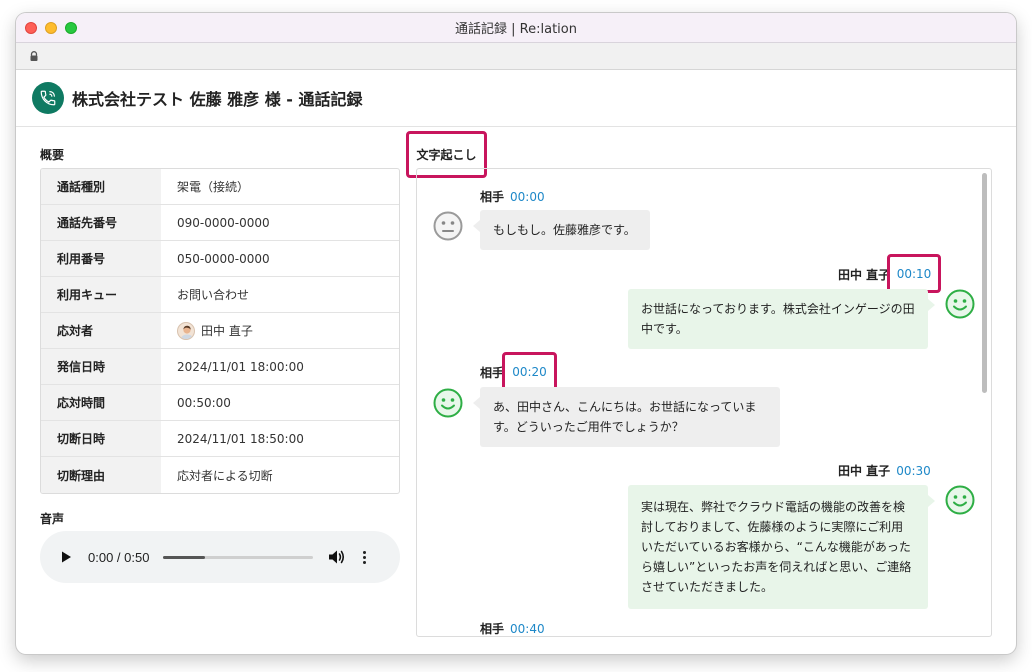 Image resolution: width=1032 pixels, height=672 pixels. I want to click on table-row: 切断日時 2024/11/01 18:50:00, so click(220, 439).